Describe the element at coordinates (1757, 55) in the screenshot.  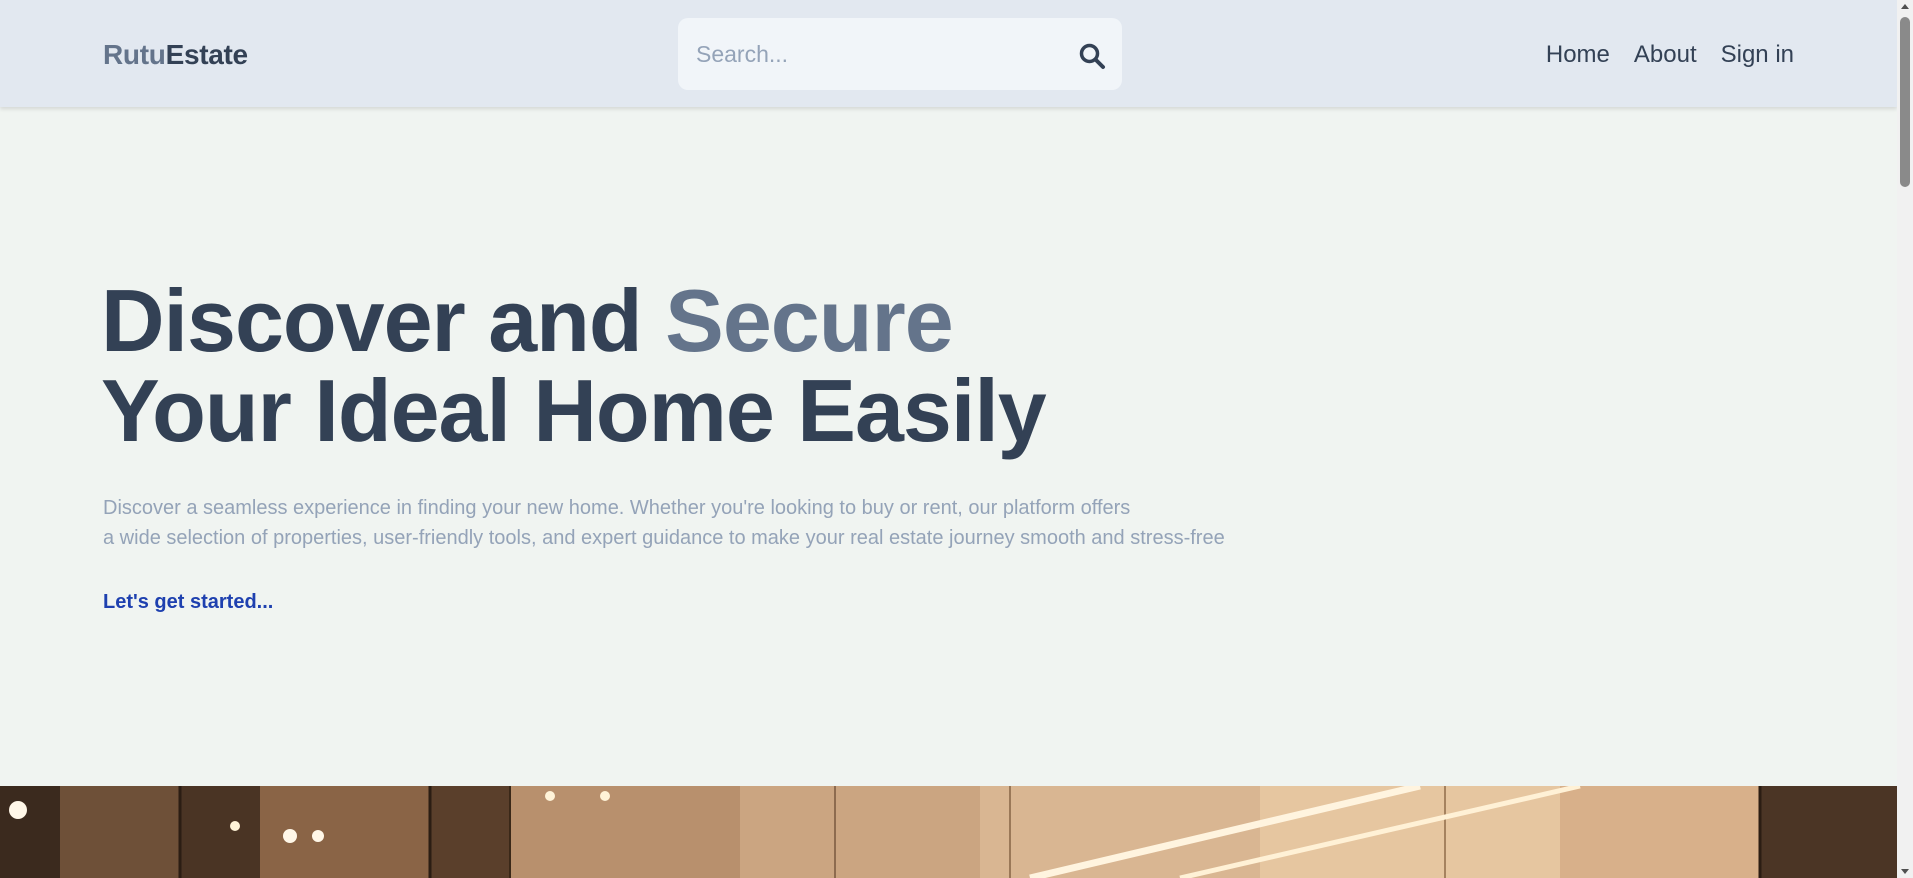
I see `nav-sign-in-link: Sign in` at that location.